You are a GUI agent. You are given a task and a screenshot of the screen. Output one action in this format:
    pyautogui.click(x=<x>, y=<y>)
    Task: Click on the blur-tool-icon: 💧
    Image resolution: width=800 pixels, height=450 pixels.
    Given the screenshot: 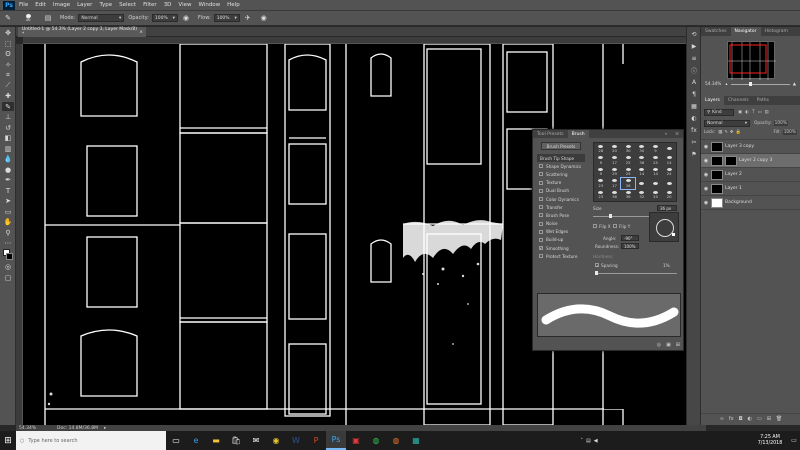 What is the action you would take?
    pyautogui.click(x=8, y=159)
    